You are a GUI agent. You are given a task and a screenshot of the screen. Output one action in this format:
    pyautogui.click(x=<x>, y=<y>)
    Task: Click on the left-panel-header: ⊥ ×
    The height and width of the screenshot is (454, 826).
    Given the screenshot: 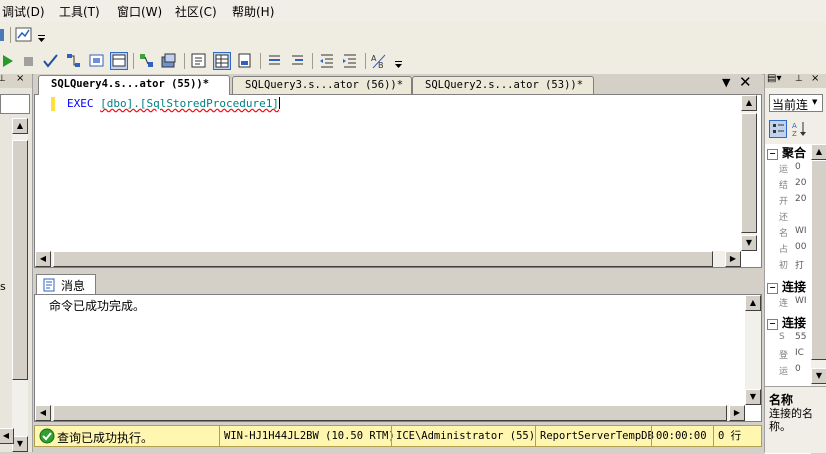 What is the action you would take?
    pyautogui.click(x=16, y=80)
    